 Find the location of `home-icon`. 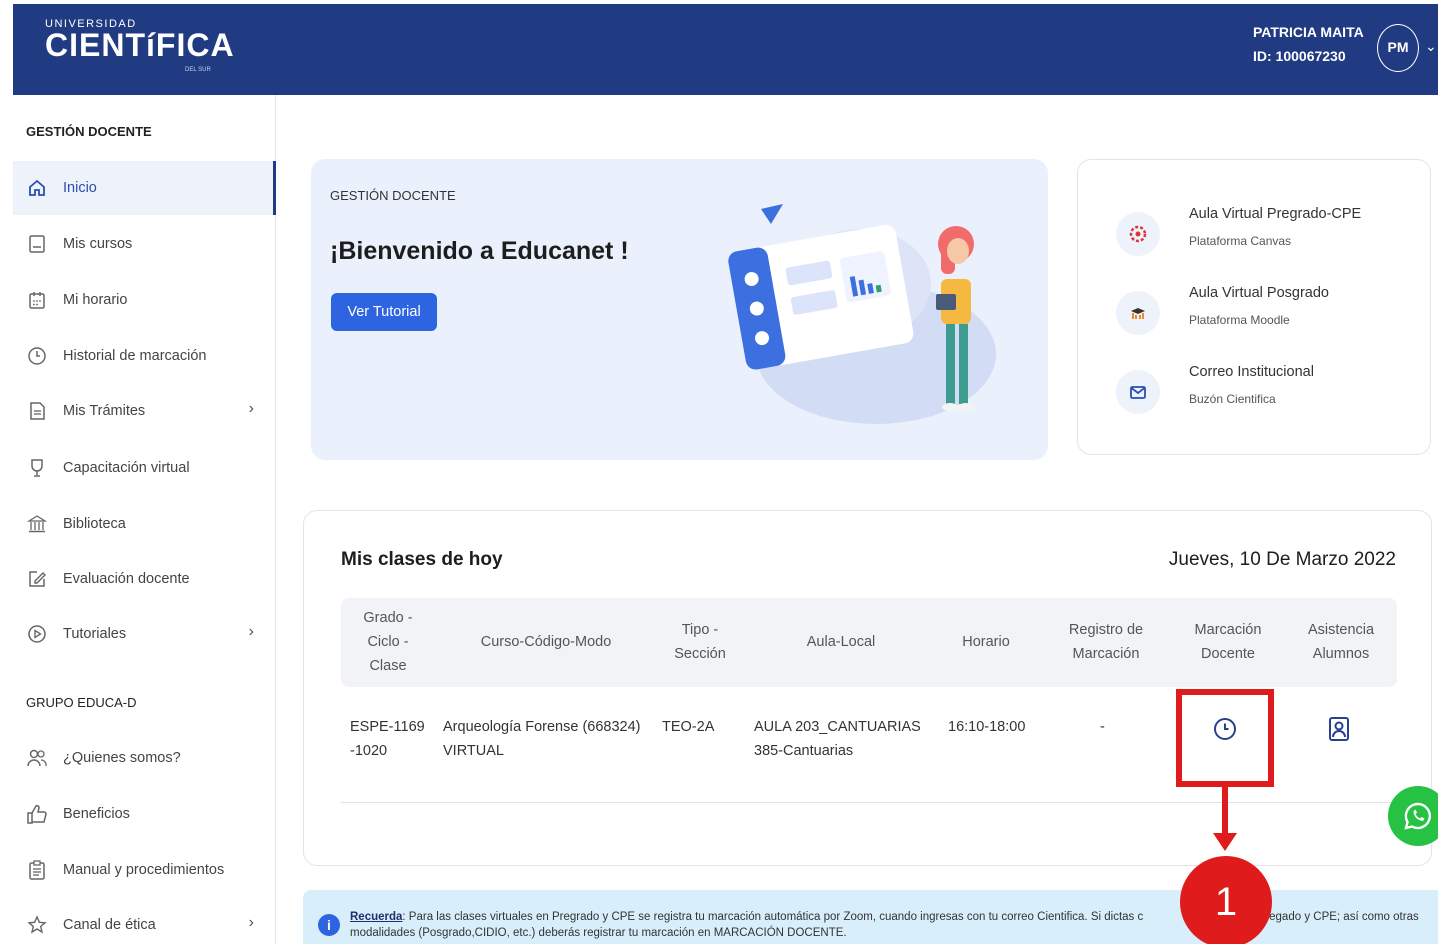

home-icon is located at coordinates (37, 188).